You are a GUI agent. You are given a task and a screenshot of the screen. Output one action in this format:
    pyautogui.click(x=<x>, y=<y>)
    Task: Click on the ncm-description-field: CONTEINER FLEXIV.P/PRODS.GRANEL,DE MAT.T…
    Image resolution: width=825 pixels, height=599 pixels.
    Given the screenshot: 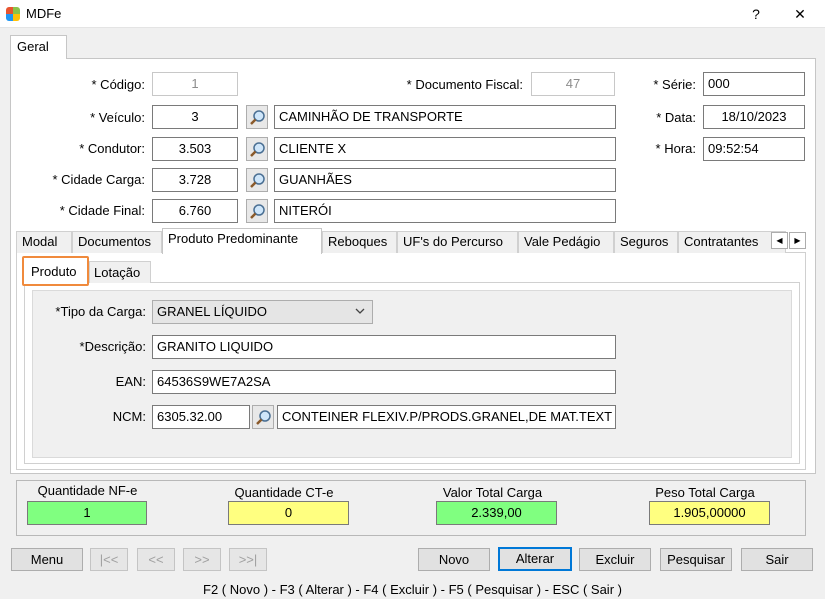 What is the action you would take?
    pyautogui.click(x=446, y=417)
    